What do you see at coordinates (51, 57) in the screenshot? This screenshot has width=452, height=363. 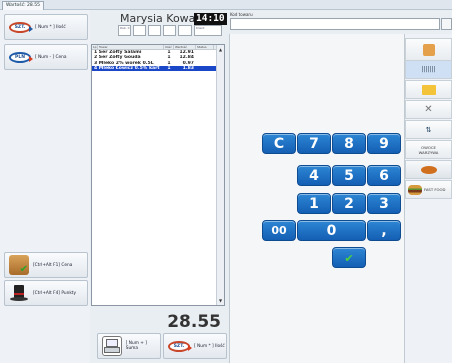 I see `price-button-label: [ Num - ] Cena` at bounding box center [51, 57].